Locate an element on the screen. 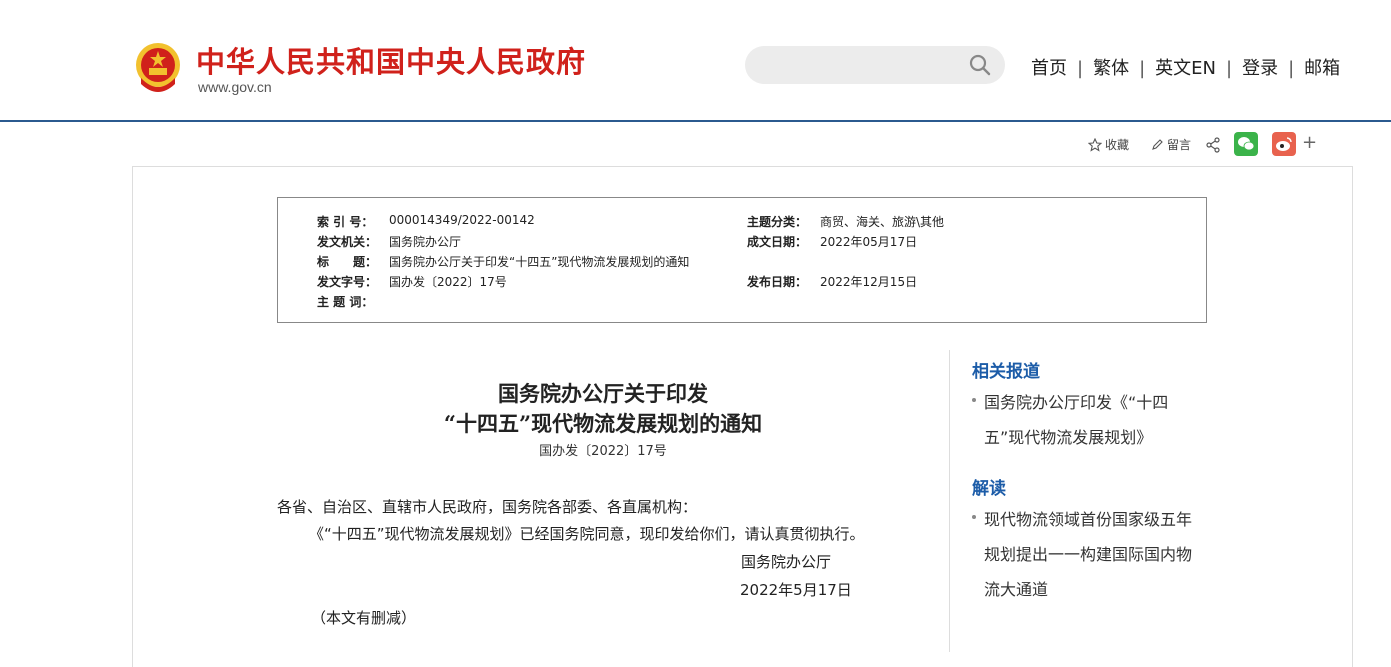  category-value: 商贸、海关、旅游\其他 is located at coordinates (882, 222).